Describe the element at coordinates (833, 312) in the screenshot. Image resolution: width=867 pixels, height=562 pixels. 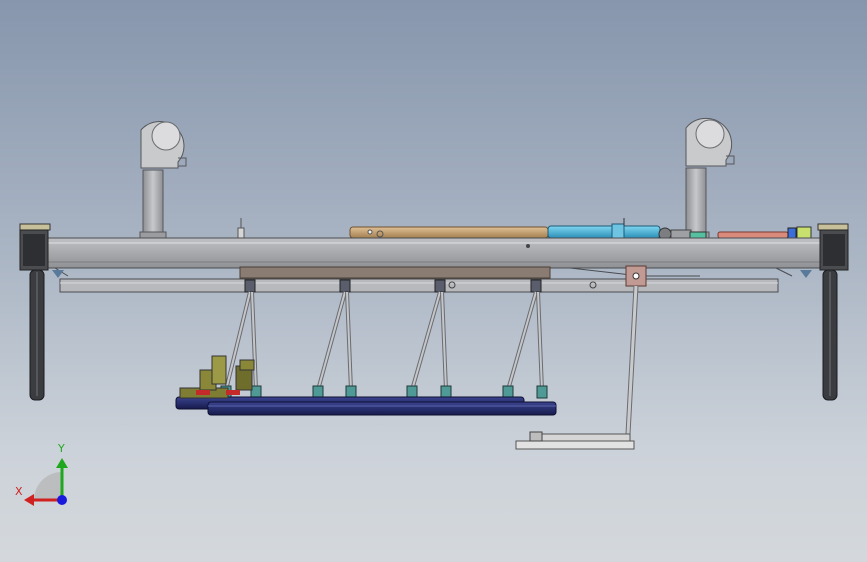
I see `right-leg` at that location.